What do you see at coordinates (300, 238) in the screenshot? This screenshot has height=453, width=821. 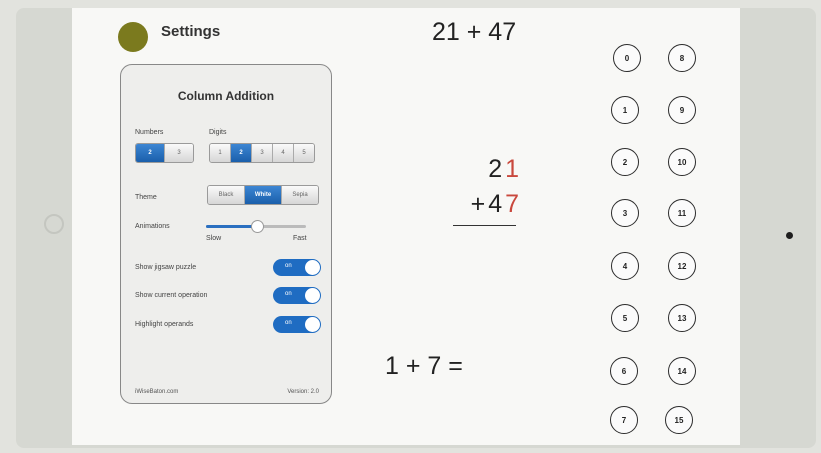 I see `animations-max-label: Fast` at bounding box center [300, 238].